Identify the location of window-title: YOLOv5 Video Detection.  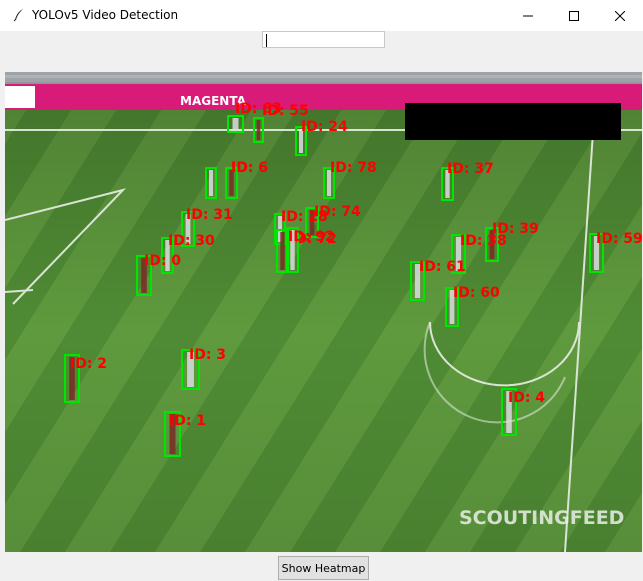
(105, 15).